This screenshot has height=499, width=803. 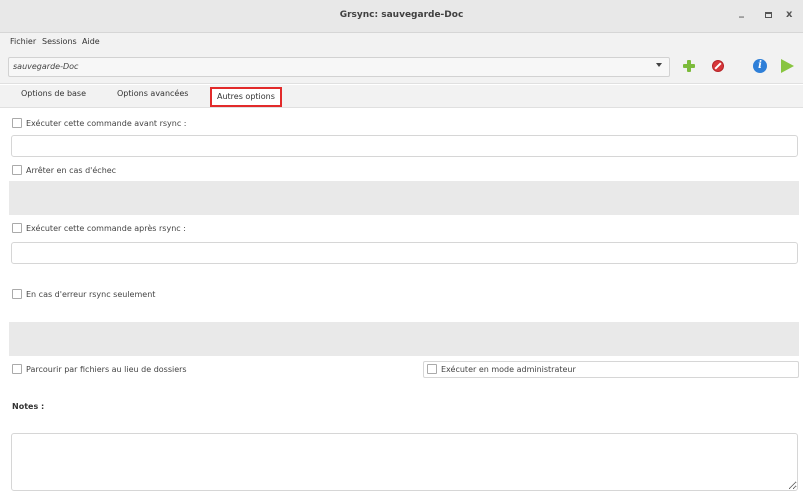 What do you see at coordinates (404, 146) in the screenshot?
I see `before-command-input` at bounding box center [404, 146].